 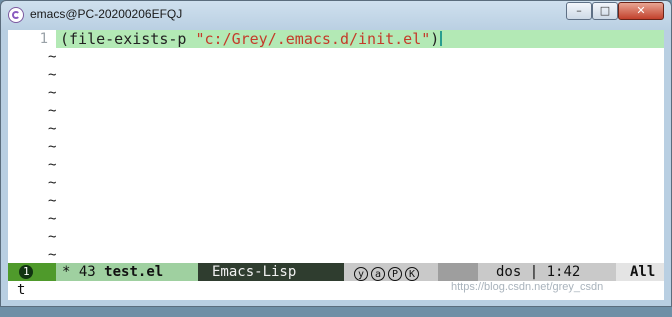 I want to click on scroll-percent: All, so click(x=643, y=272).